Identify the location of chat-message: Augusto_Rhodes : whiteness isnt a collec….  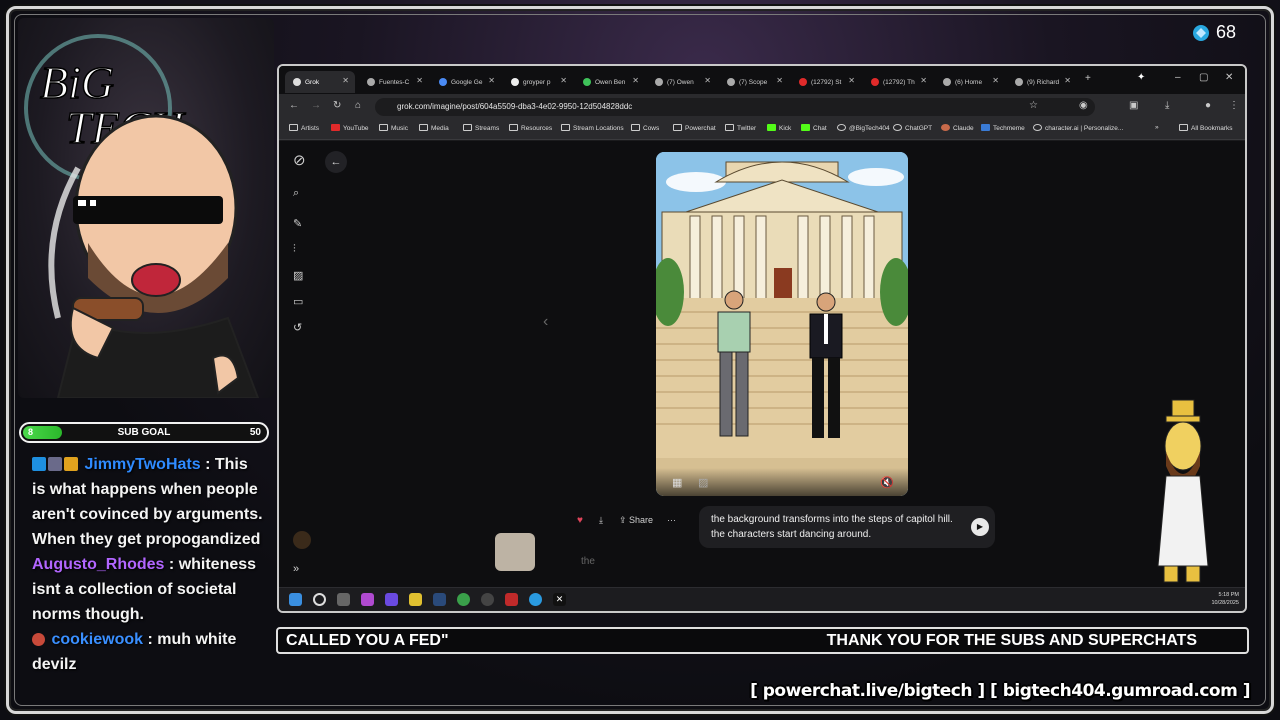
(144, 589).